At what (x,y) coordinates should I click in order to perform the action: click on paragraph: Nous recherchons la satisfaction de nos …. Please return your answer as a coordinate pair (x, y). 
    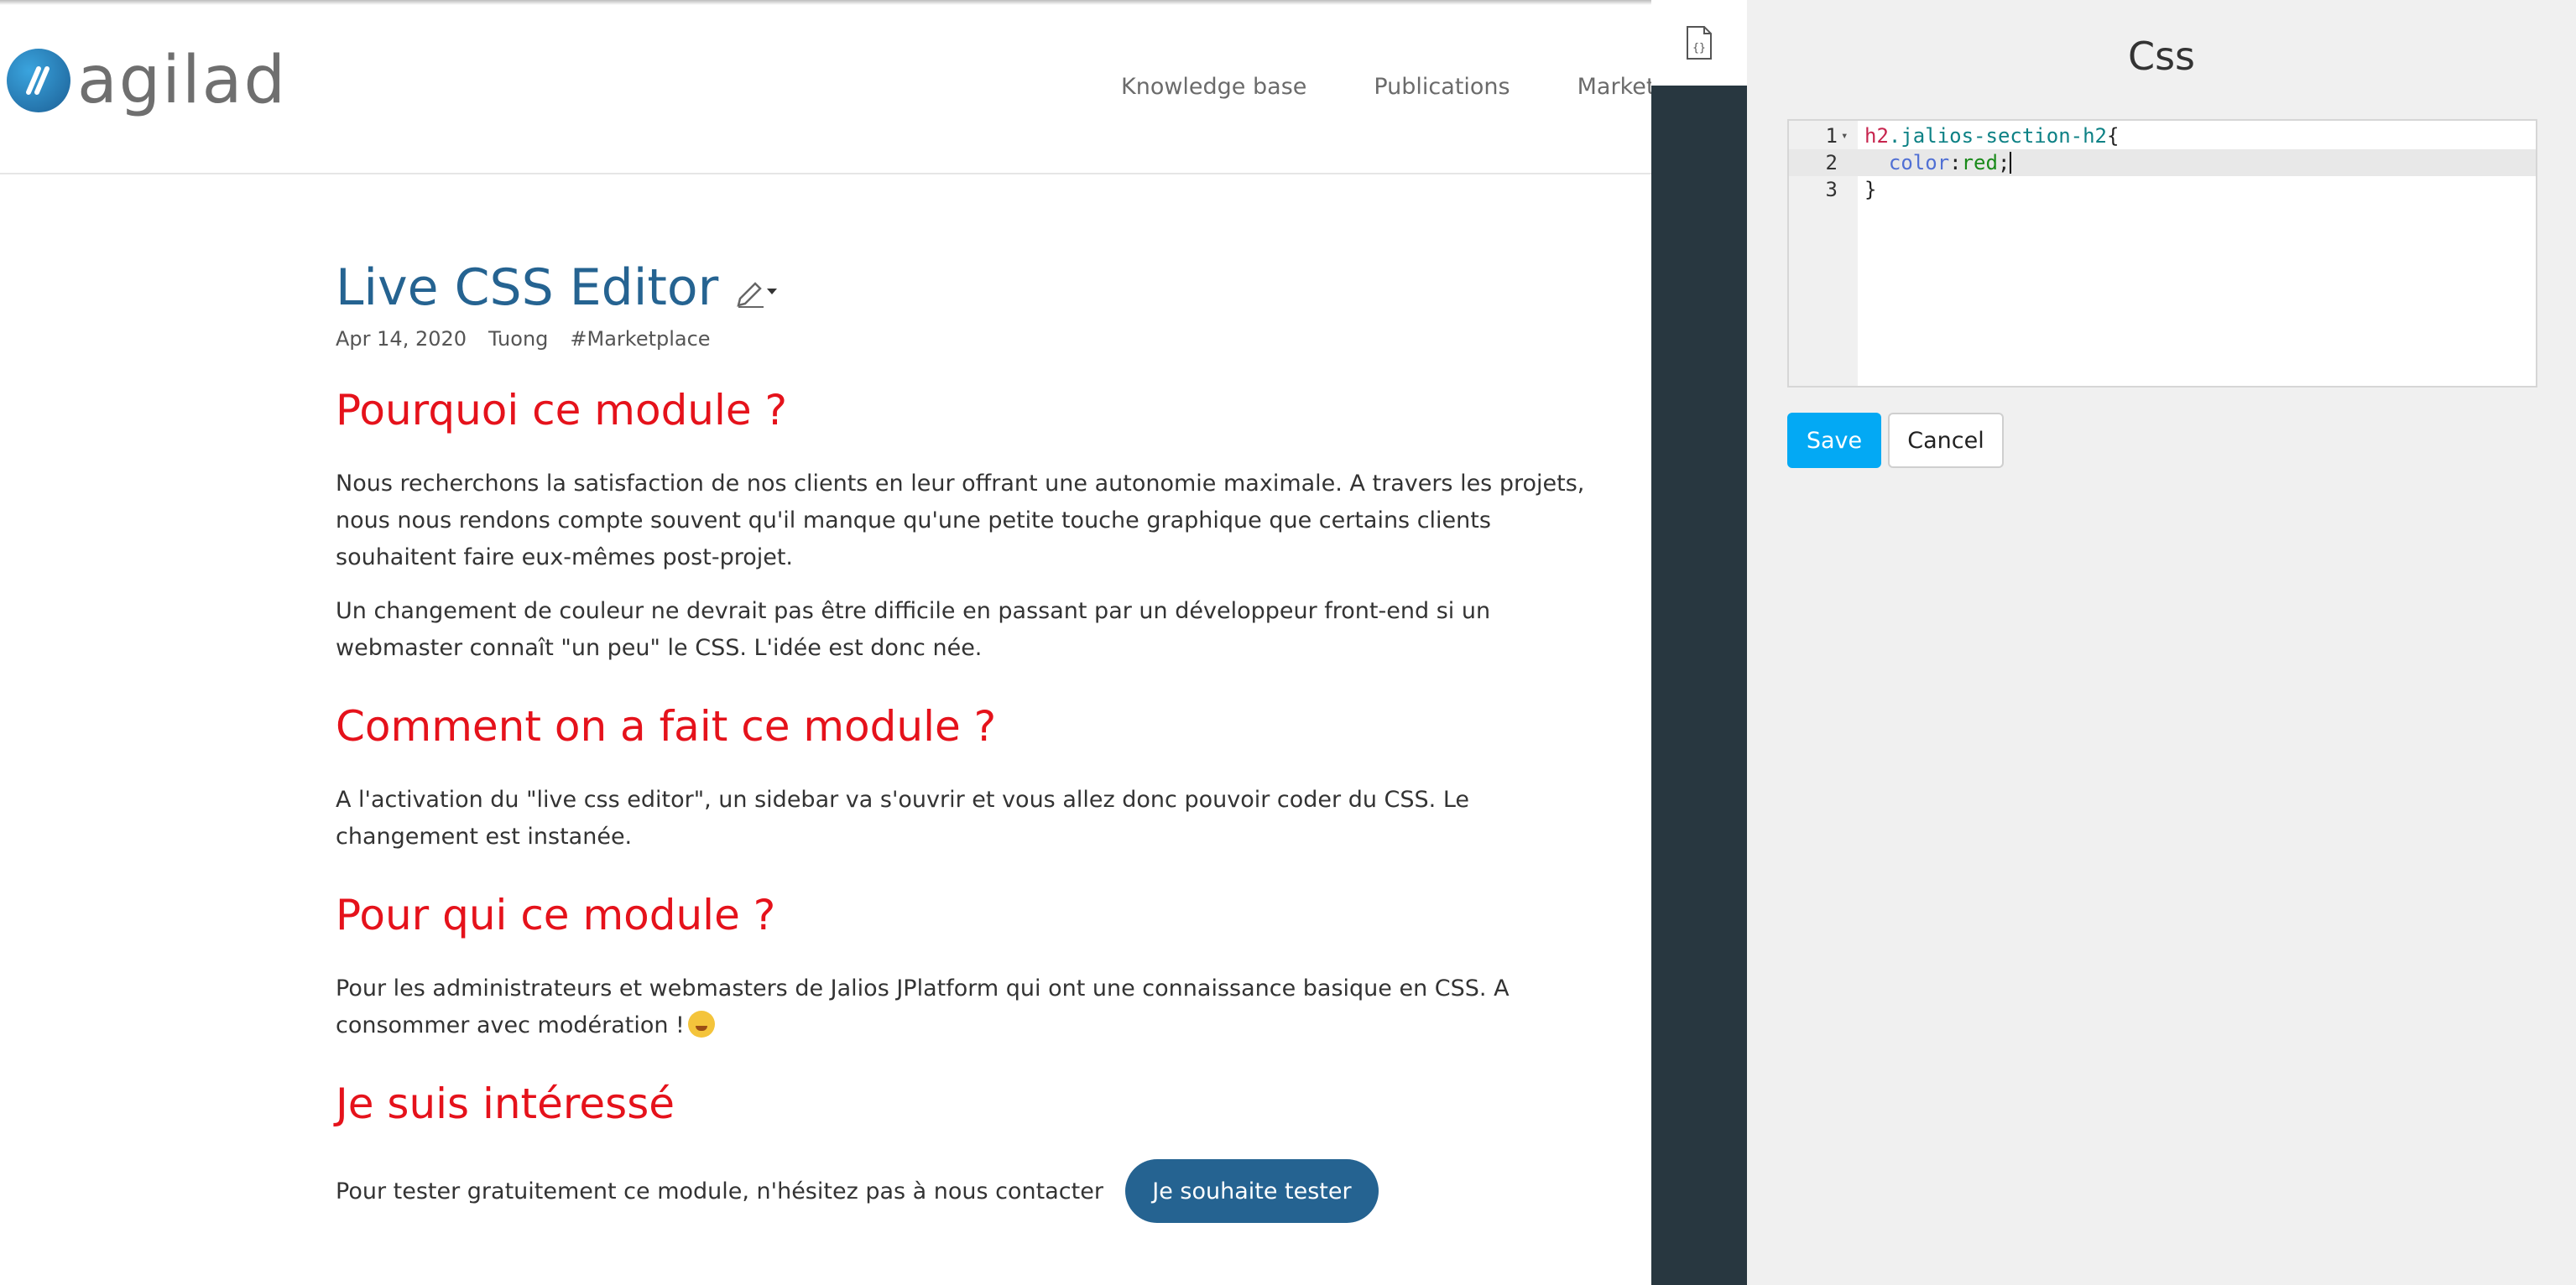
    Looking at the image, I should click on (960, 520).